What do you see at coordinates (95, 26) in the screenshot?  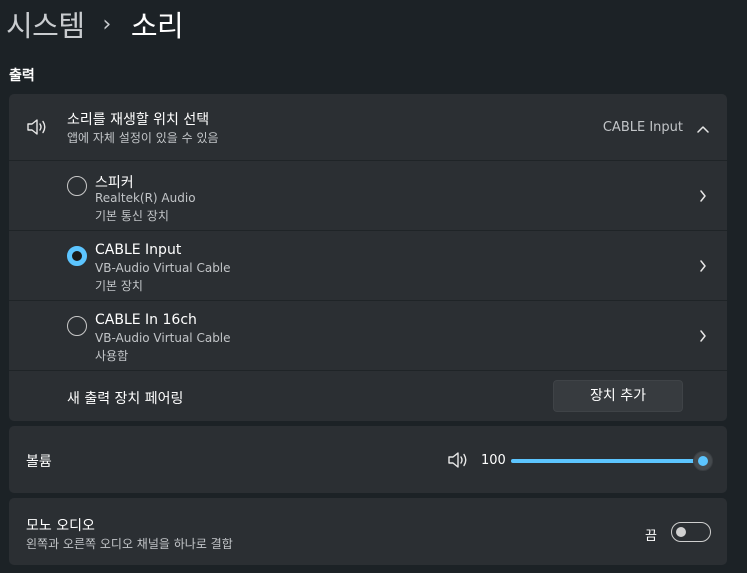 I see `breadcrumb: 시스템 › 소리` at bounding box center [95, 26].